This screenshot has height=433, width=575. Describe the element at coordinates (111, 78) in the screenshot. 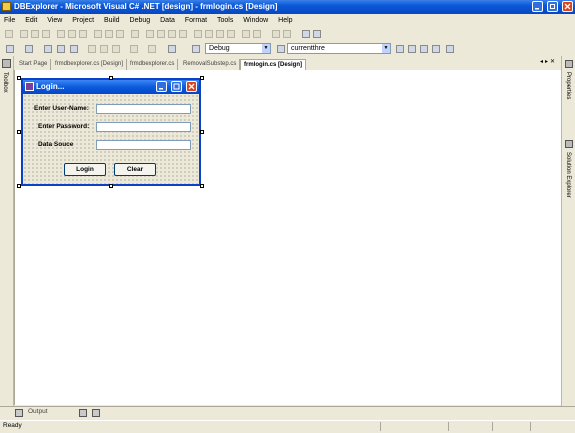

I see `resize-handle-top` at that location.